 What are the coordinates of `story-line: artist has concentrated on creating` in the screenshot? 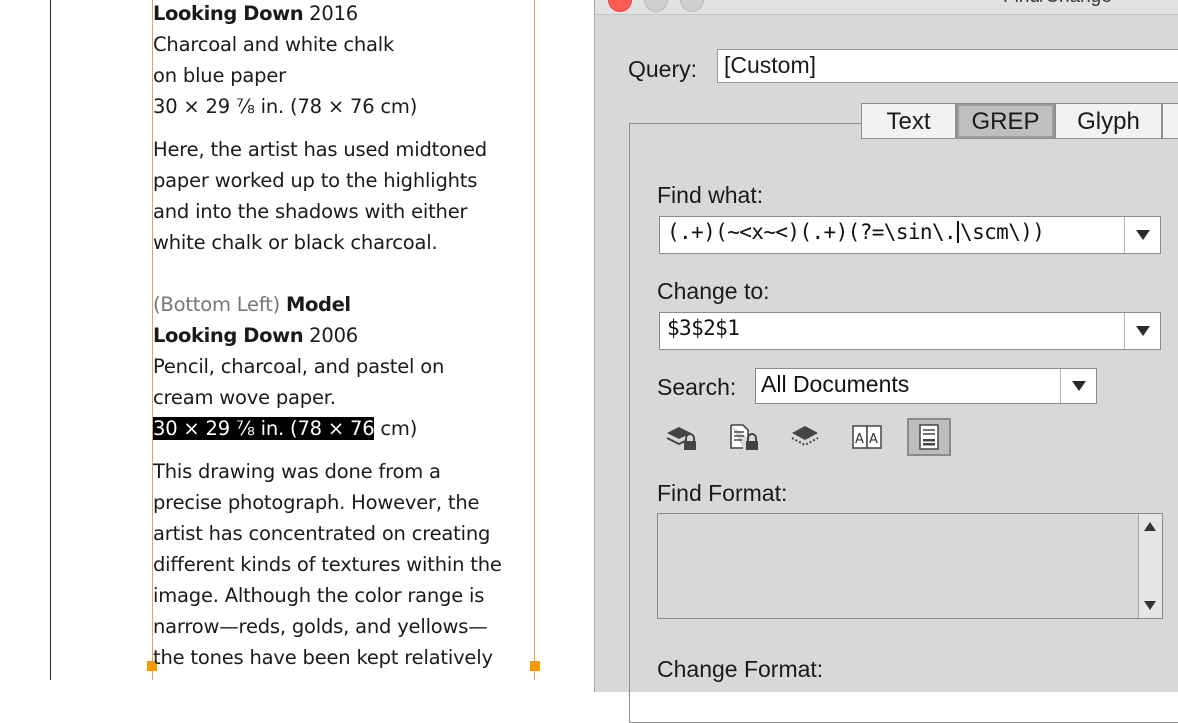 It's located at (321, 534).